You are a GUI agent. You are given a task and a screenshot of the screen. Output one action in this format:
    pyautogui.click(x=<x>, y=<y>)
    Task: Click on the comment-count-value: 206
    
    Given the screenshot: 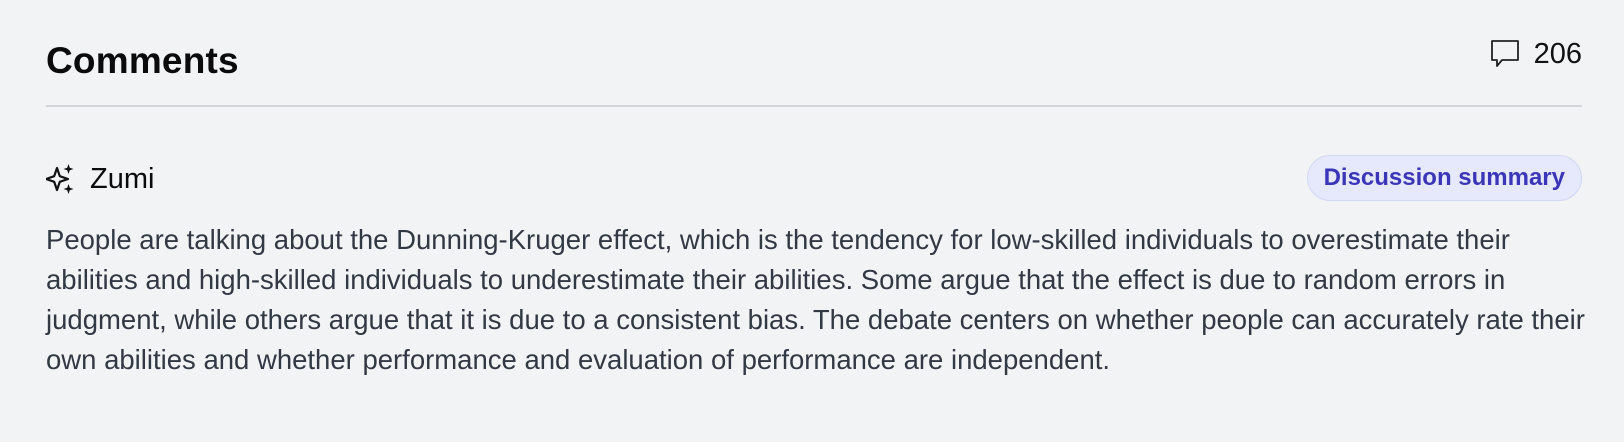 What is the action you would take?
    pyautogui.click(x=1557, y=54)
    